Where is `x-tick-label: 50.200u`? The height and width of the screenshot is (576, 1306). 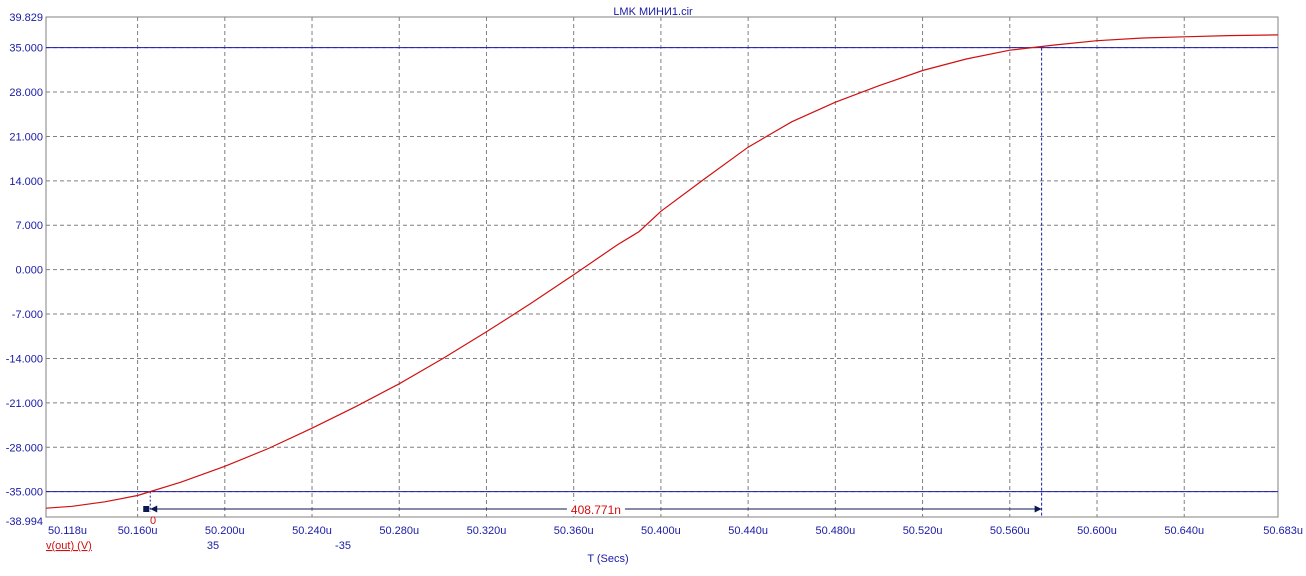
x-tick-label: 50.200u is located at coordinates (225, 531).